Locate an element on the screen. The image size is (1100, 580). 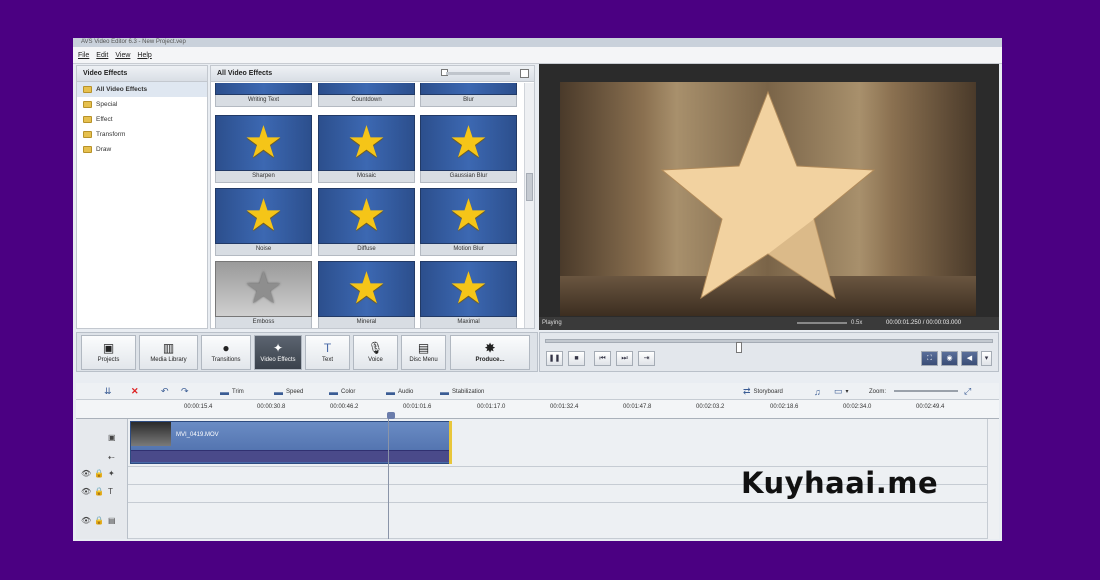
view-mode-button: ▭ ▾ is located at coordinates (841, 391).